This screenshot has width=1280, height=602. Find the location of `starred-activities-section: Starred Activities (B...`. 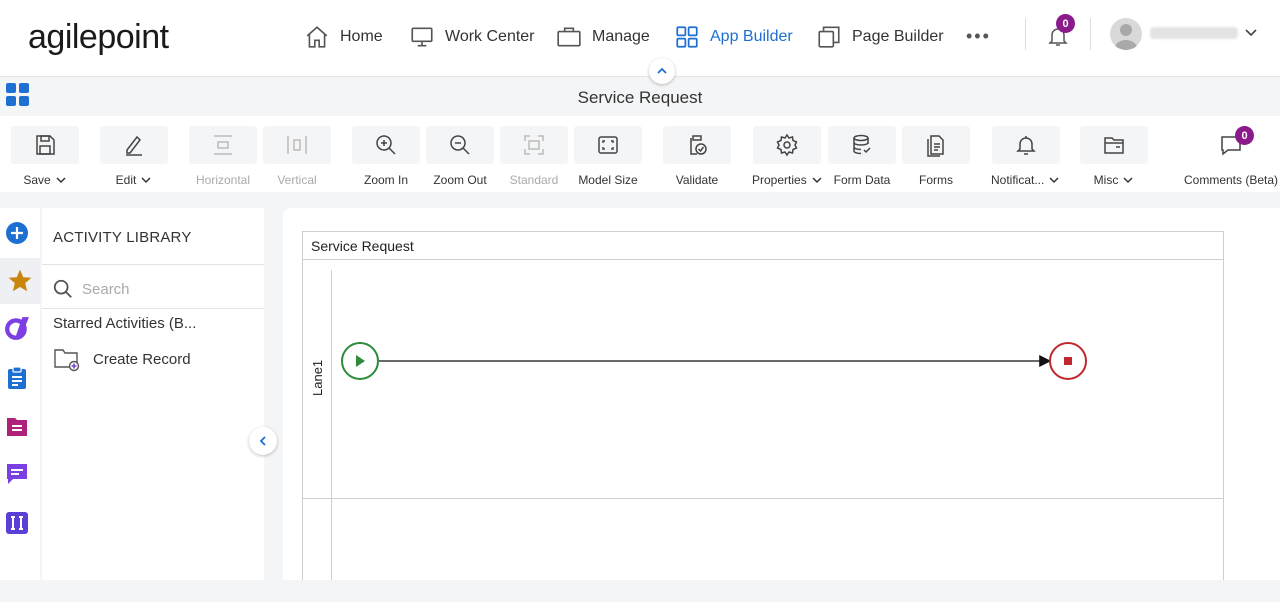

starred-activities-section: Starred Activities (B... is located at coordinates (124, 323).